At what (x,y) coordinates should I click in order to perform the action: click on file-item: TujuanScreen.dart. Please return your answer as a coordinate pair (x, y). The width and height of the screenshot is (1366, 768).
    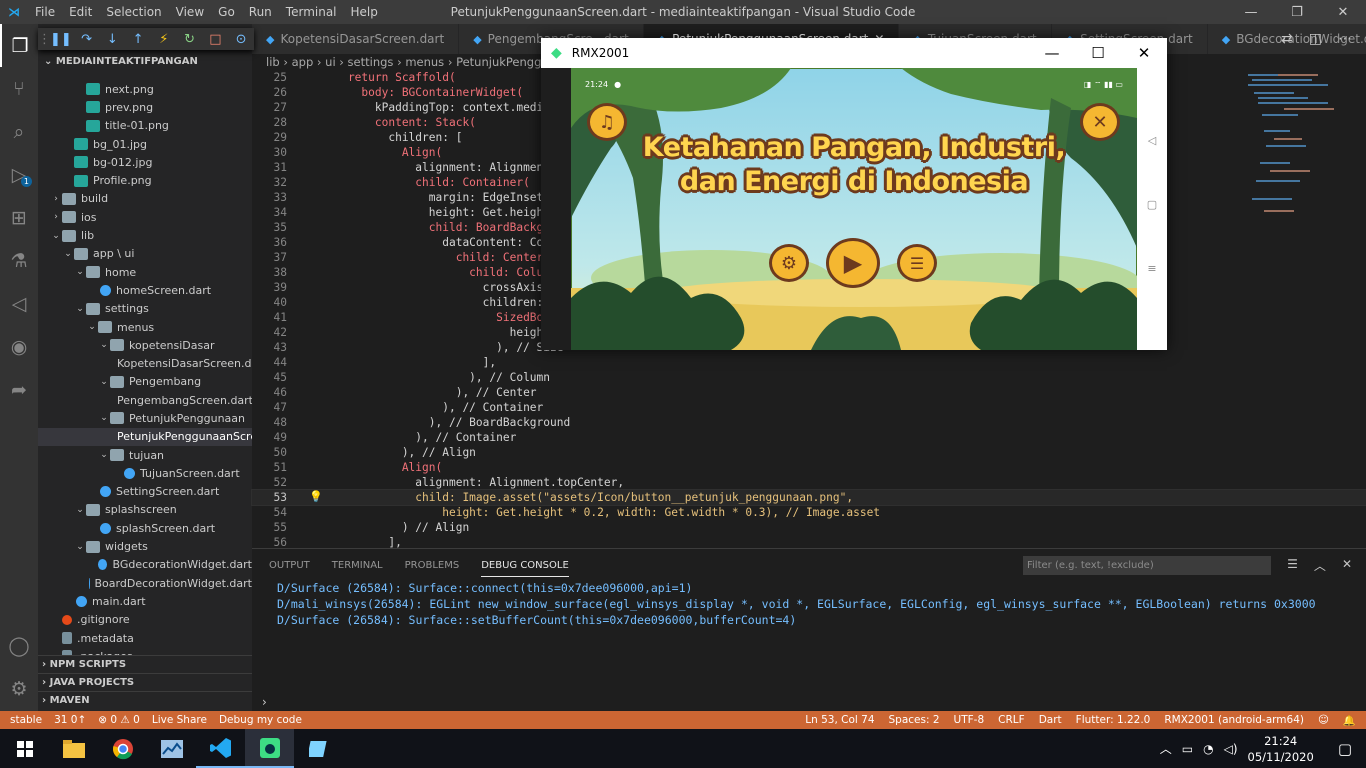
    Looking at the image, I should click on (145, 473).